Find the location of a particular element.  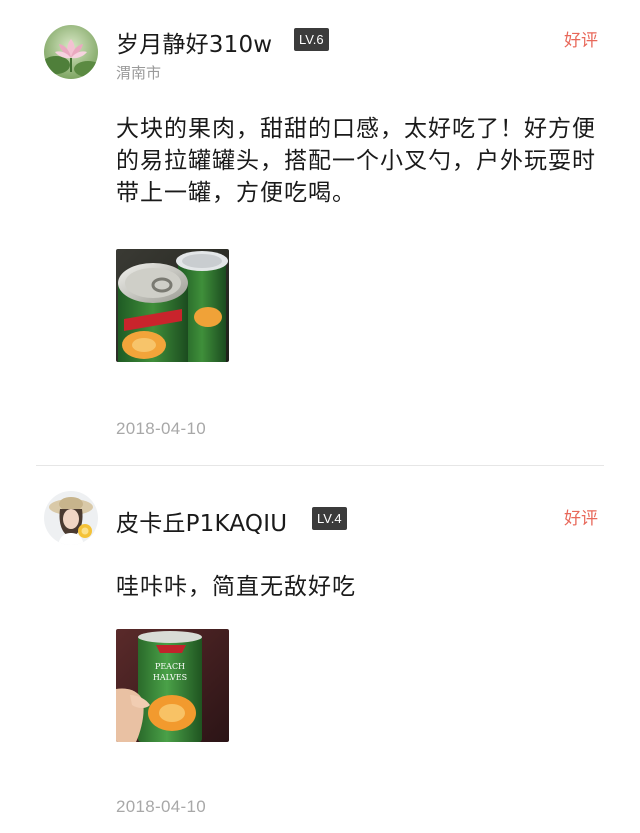

lotus-flower-avatar-icon is located at coordinates (71, 52).